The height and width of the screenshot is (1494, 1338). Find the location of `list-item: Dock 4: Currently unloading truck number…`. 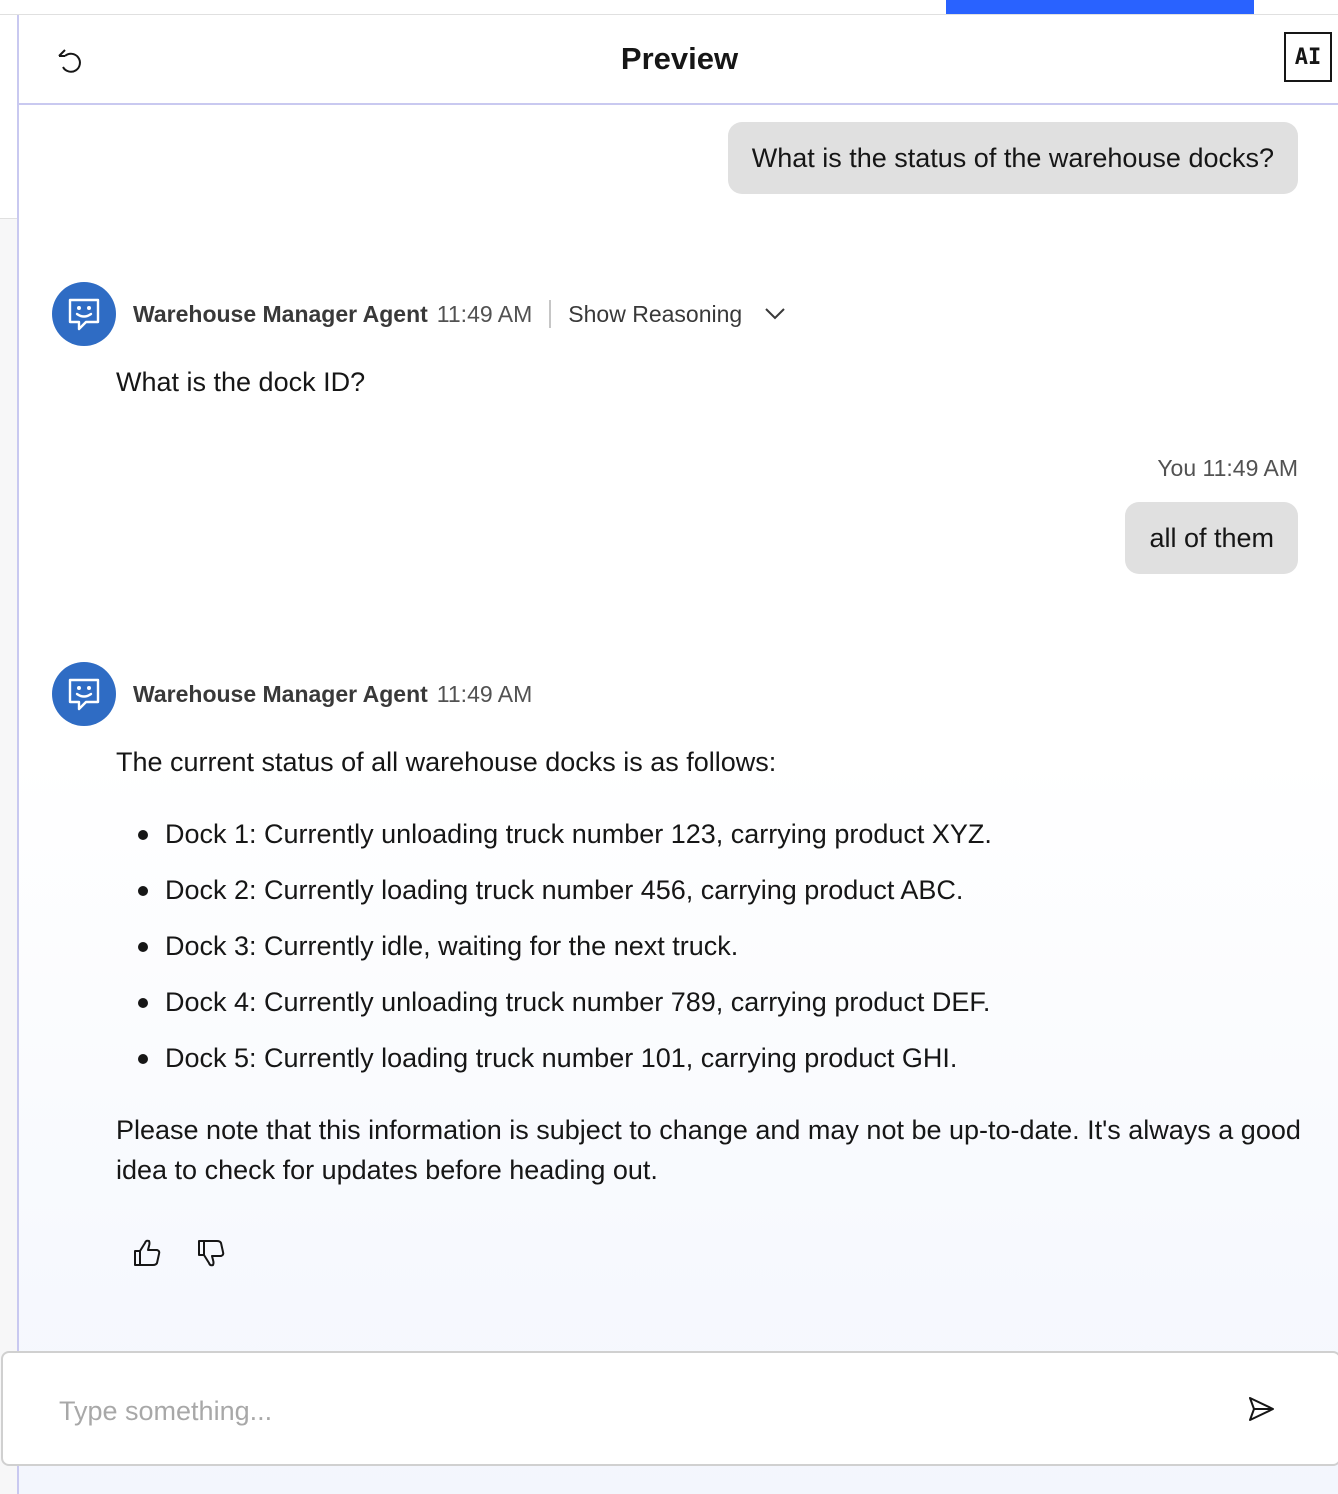

list-item: Dock 4: Currently unloading truck number… is located at coordinates (716, 1010).